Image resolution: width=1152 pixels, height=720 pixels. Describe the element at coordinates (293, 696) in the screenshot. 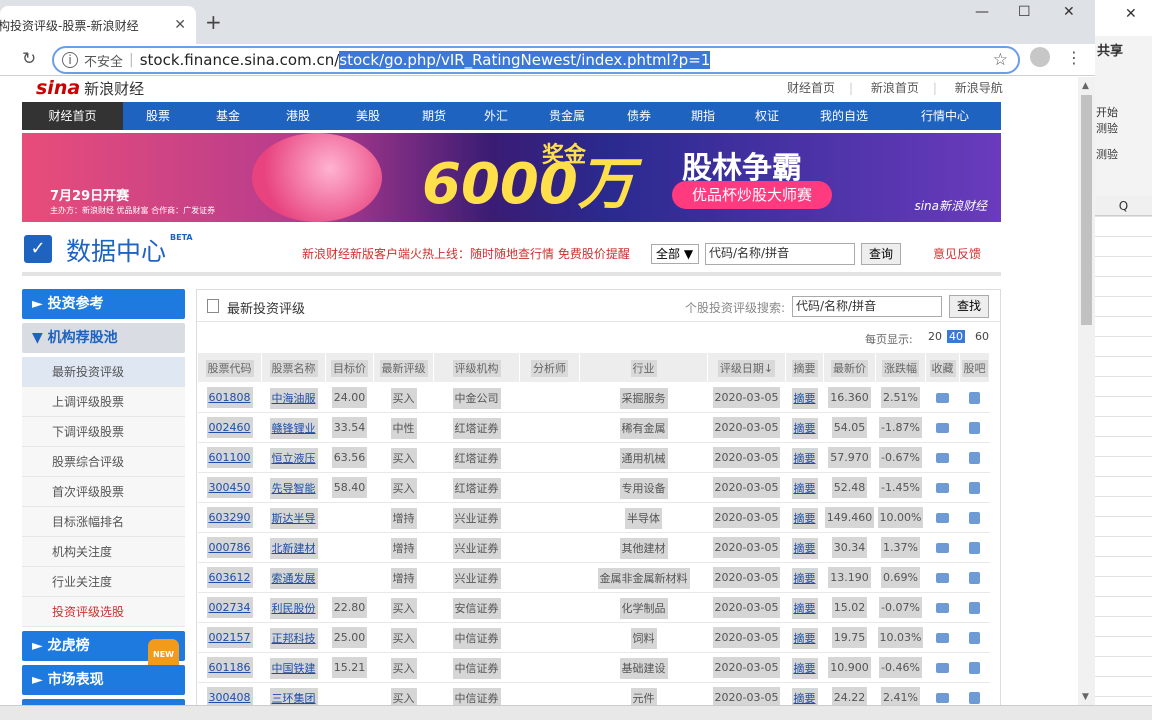

I see `stock-name-link: 三环集团` at that location.